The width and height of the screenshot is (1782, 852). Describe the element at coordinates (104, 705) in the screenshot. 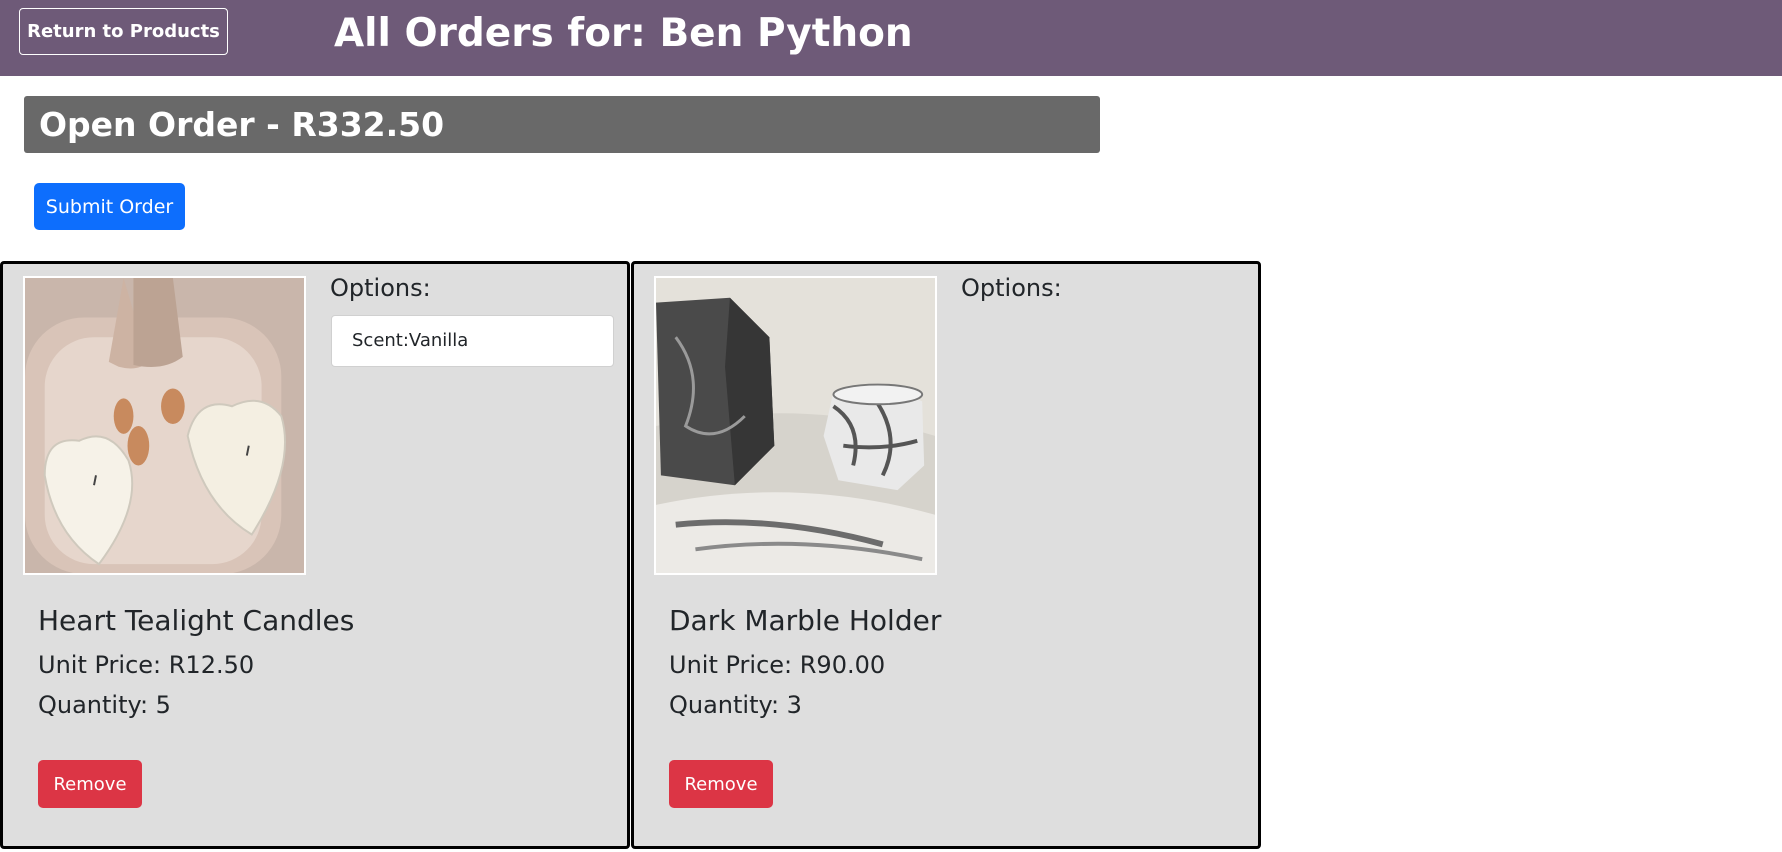

I see `quantity: Quantity: 5` at that location.